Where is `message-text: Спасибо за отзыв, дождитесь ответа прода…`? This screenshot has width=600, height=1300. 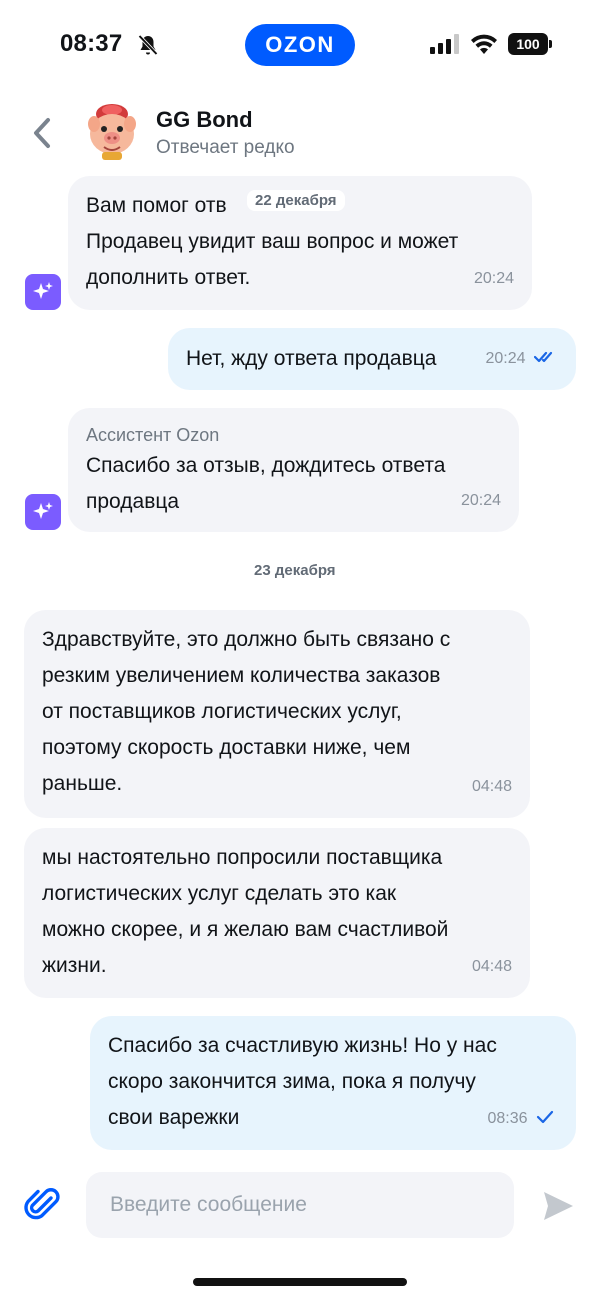 message-text: Спасибо за отзыв, дождитесь ответа прода… is located at coordinates (266, 483).